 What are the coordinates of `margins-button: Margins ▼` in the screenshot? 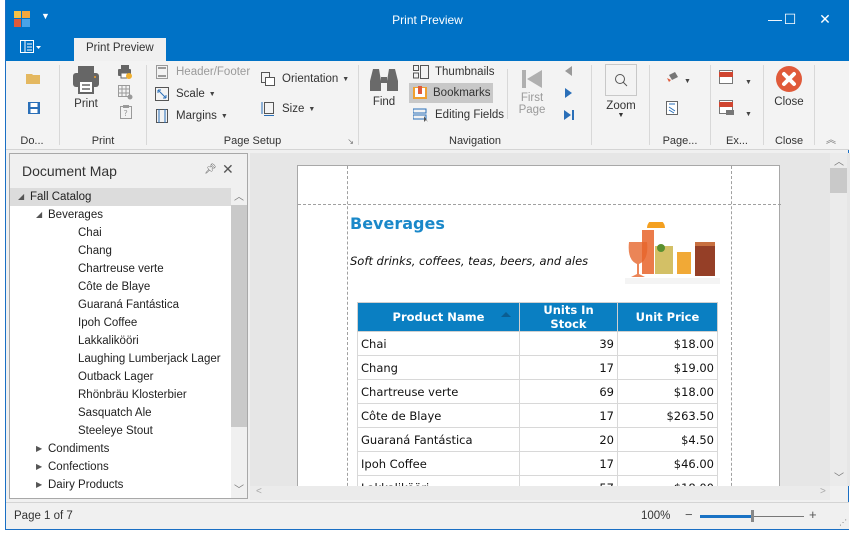 It's located at (191, 116).